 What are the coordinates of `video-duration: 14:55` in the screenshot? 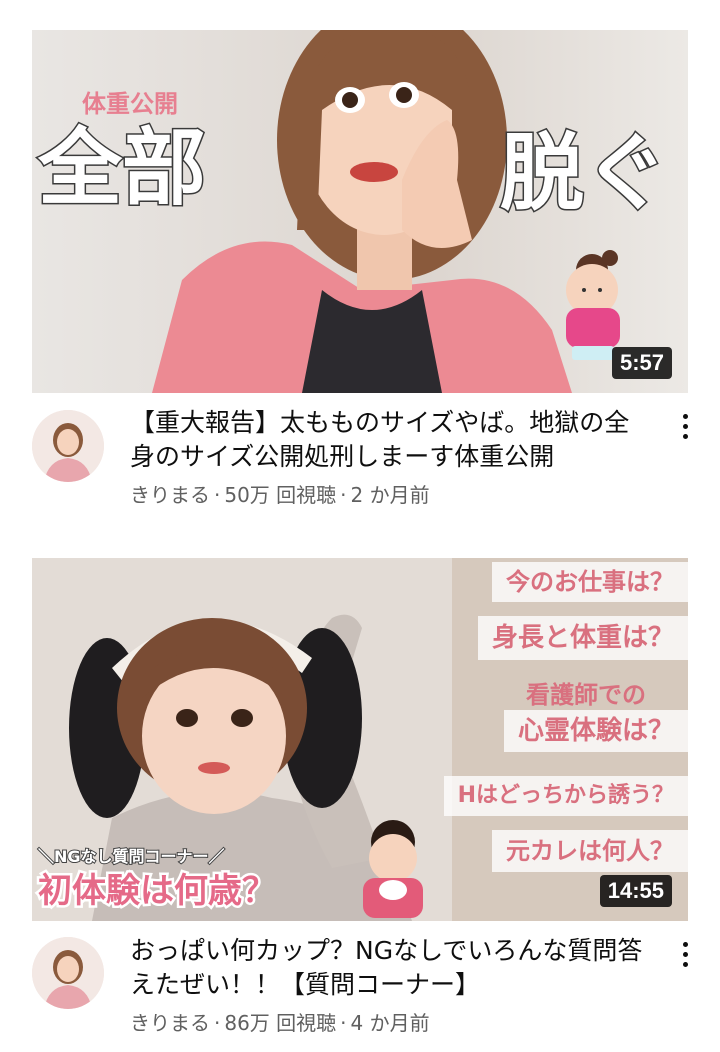 It's located at (635, 891).